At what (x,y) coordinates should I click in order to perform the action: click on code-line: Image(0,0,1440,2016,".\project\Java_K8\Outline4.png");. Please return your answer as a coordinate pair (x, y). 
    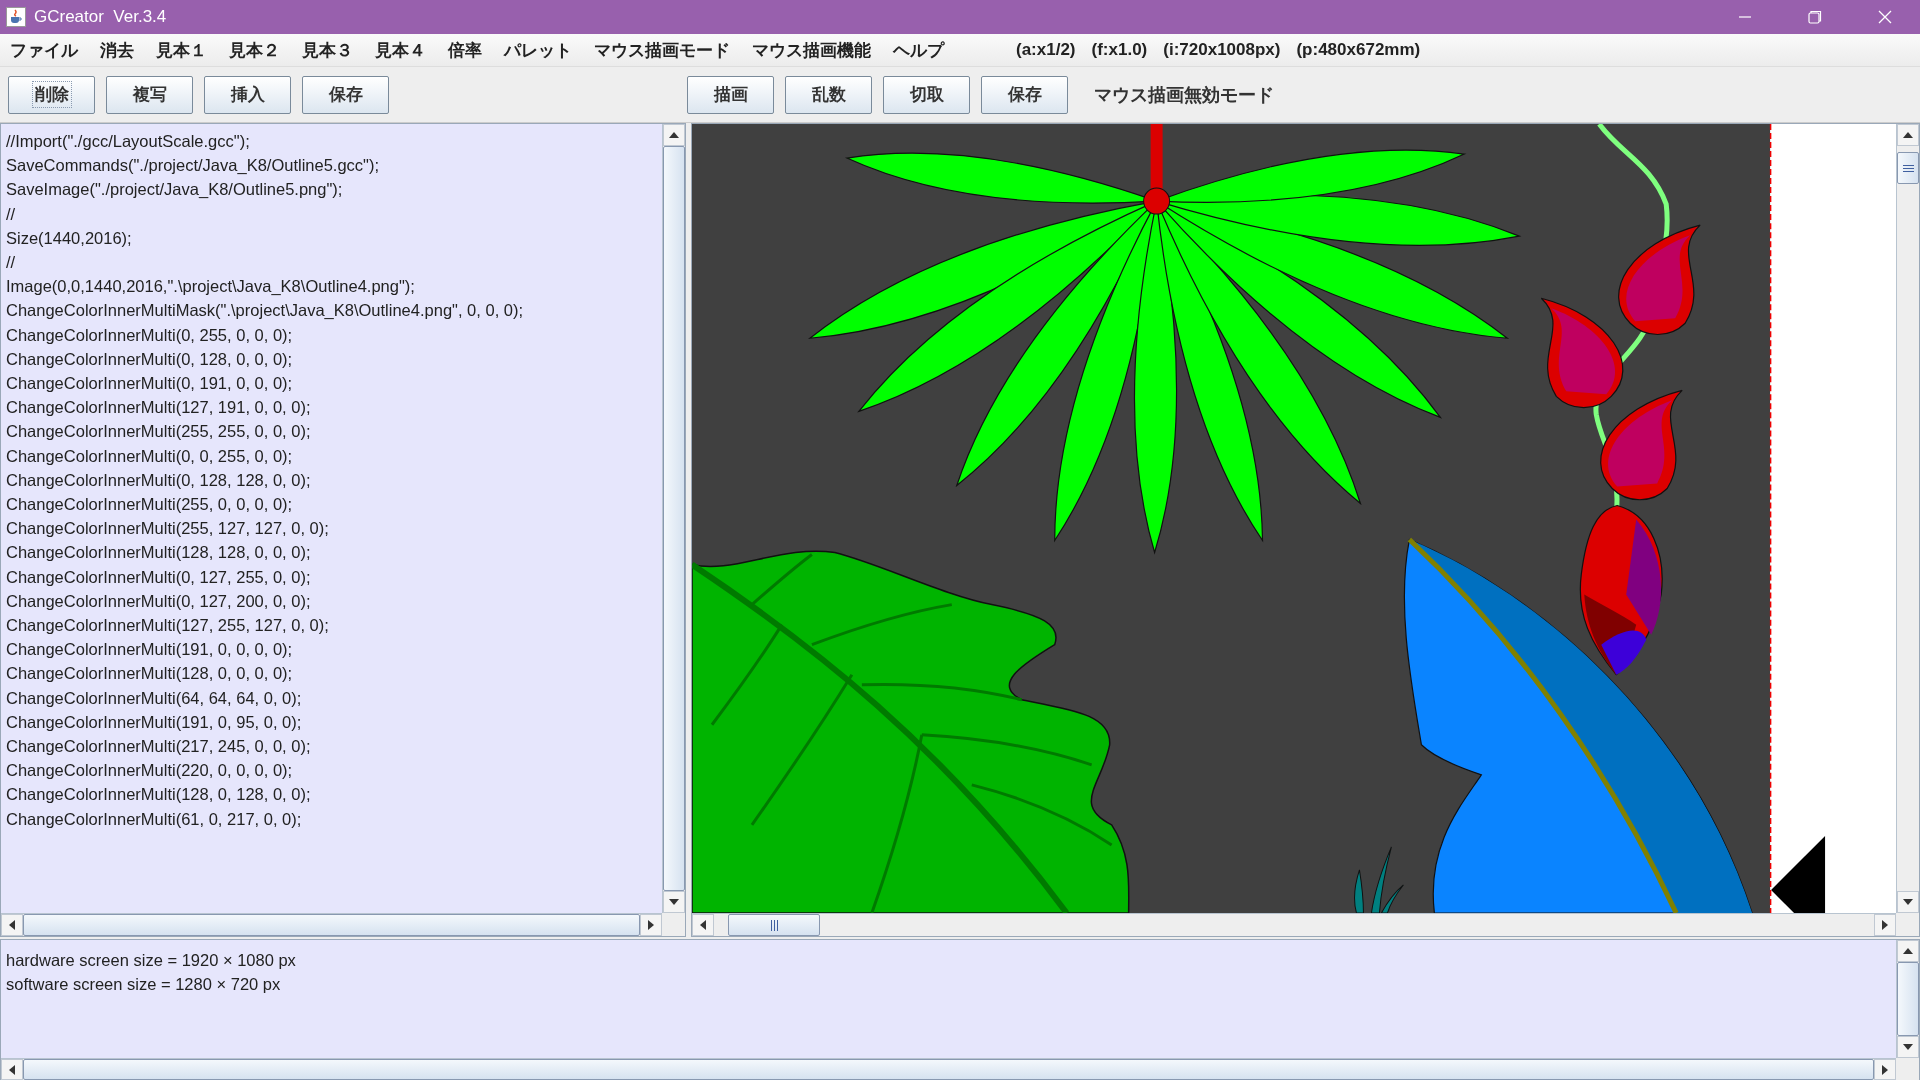
    Looking at the image, I should click on (211, 287).